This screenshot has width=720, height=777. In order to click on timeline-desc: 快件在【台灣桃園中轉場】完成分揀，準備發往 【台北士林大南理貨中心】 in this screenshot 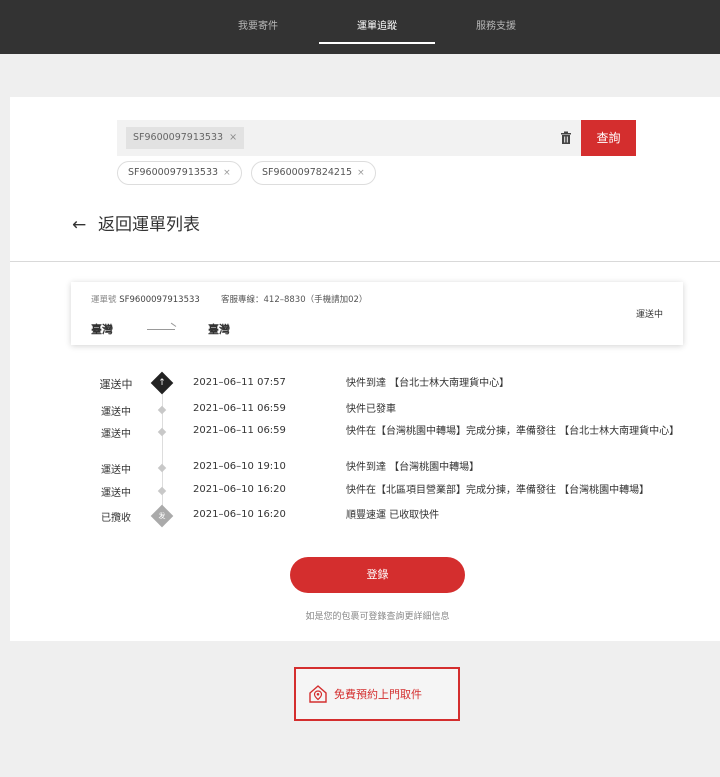, I will do `click(513, 431)`.